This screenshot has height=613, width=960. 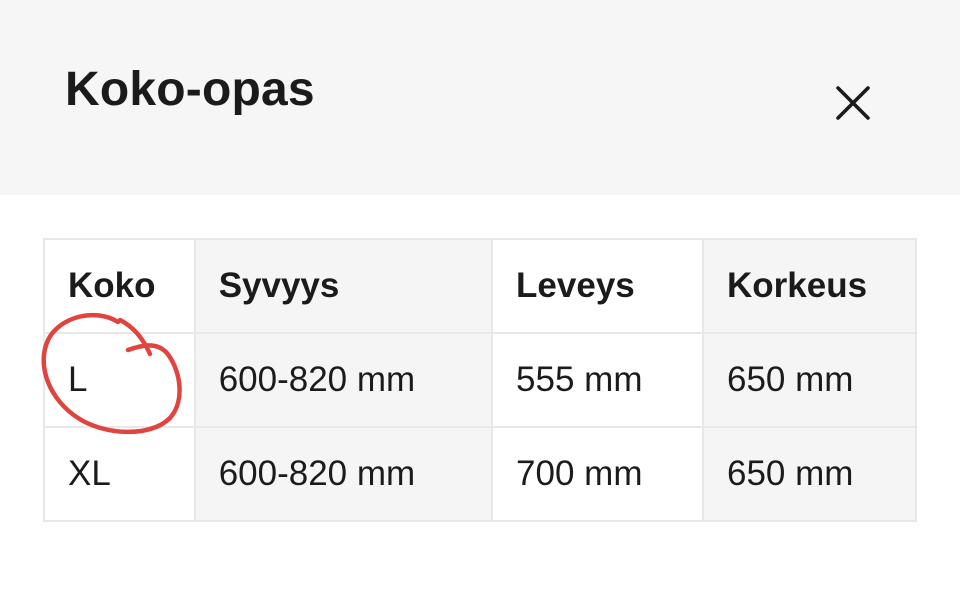 What do you see at coordinates (190, 89) in the screenshot?
I see `dialog-title: Koko-opas` at bounding box center [190, 89].